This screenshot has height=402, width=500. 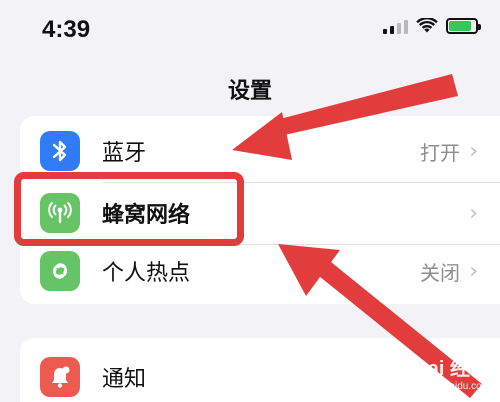 I want to click on settings-row-hotspot: 个人热点 关闭 ›, so click(x=260, y=271).